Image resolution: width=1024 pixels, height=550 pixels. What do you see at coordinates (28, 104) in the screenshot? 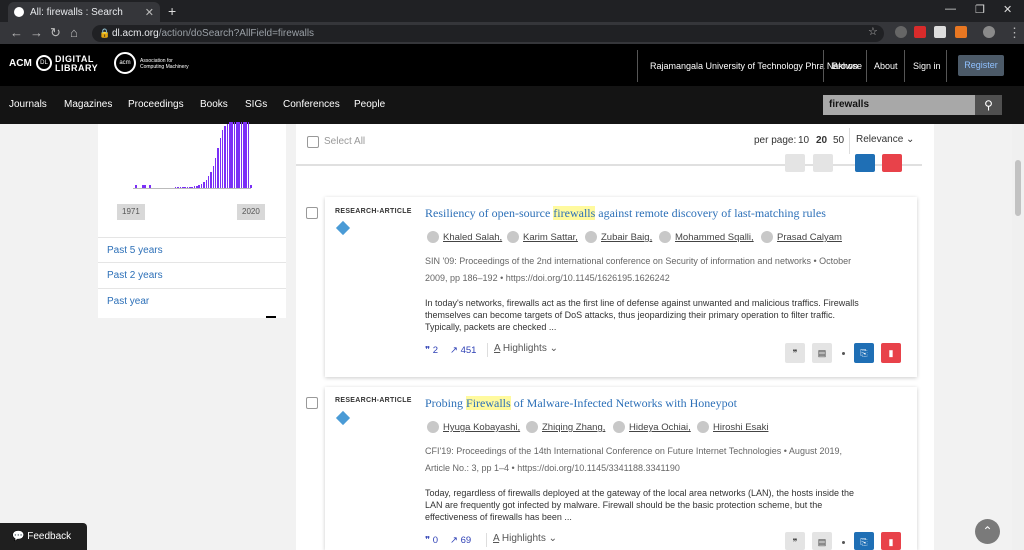
I see `nav-journals: Journals` at bounding box center [28, 104].